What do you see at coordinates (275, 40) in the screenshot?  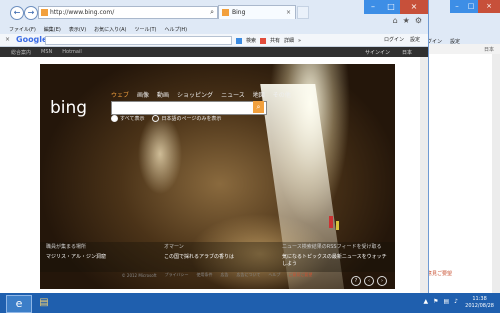 I see `google-share-label: 共有` at bounding box center [275, 40].